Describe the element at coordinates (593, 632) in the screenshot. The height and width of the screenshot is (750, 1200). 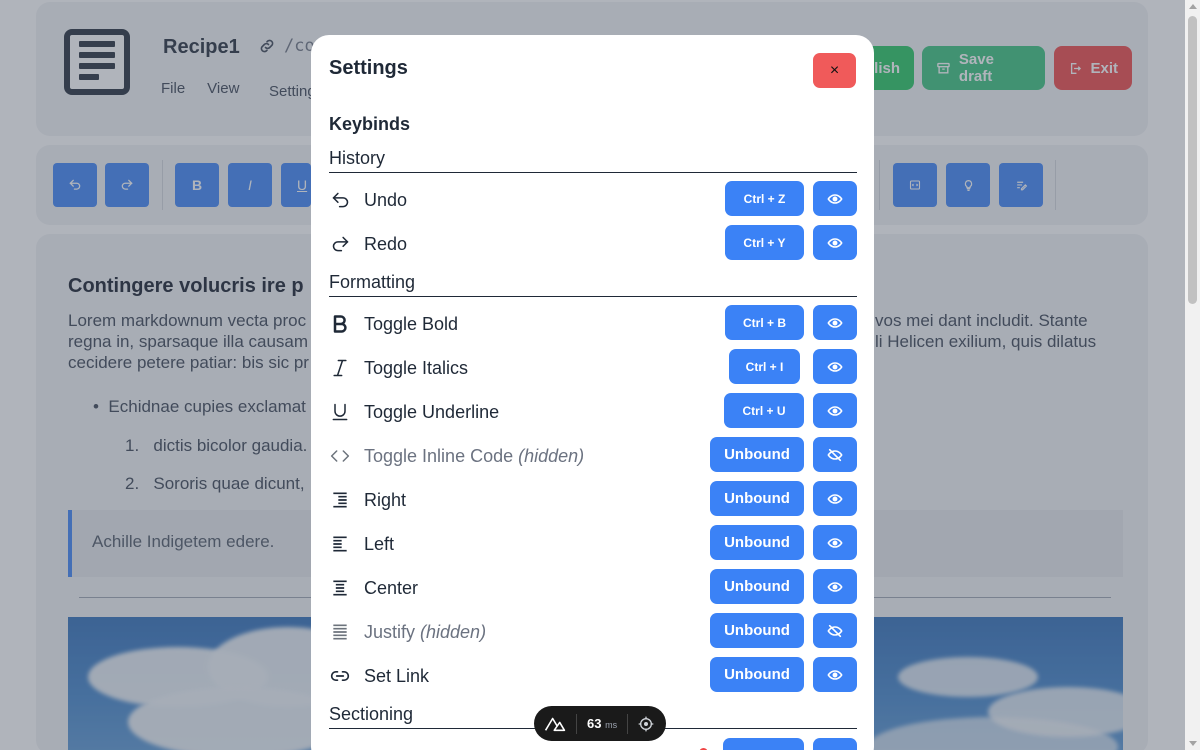
I see `keybind-row-justify: Justify (hidden) Unbound` at that location.